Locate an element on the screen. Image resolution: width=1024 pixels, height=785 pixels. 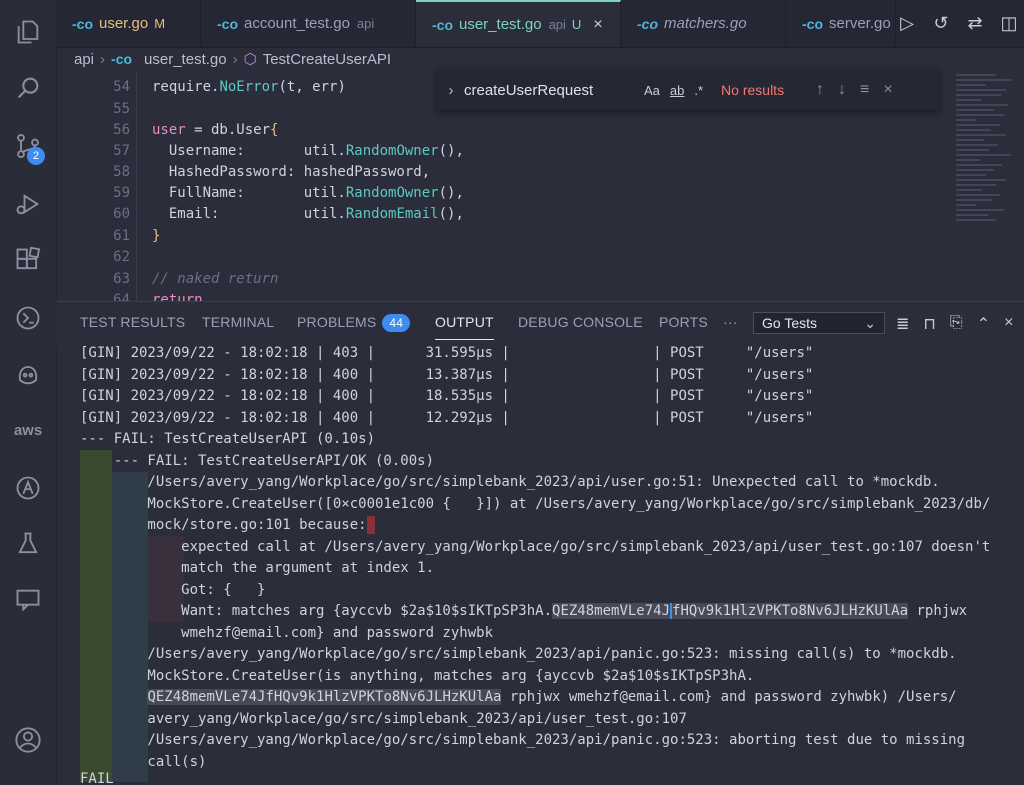
tab-server-go: -co server.go is located at coordinates (841, 23).